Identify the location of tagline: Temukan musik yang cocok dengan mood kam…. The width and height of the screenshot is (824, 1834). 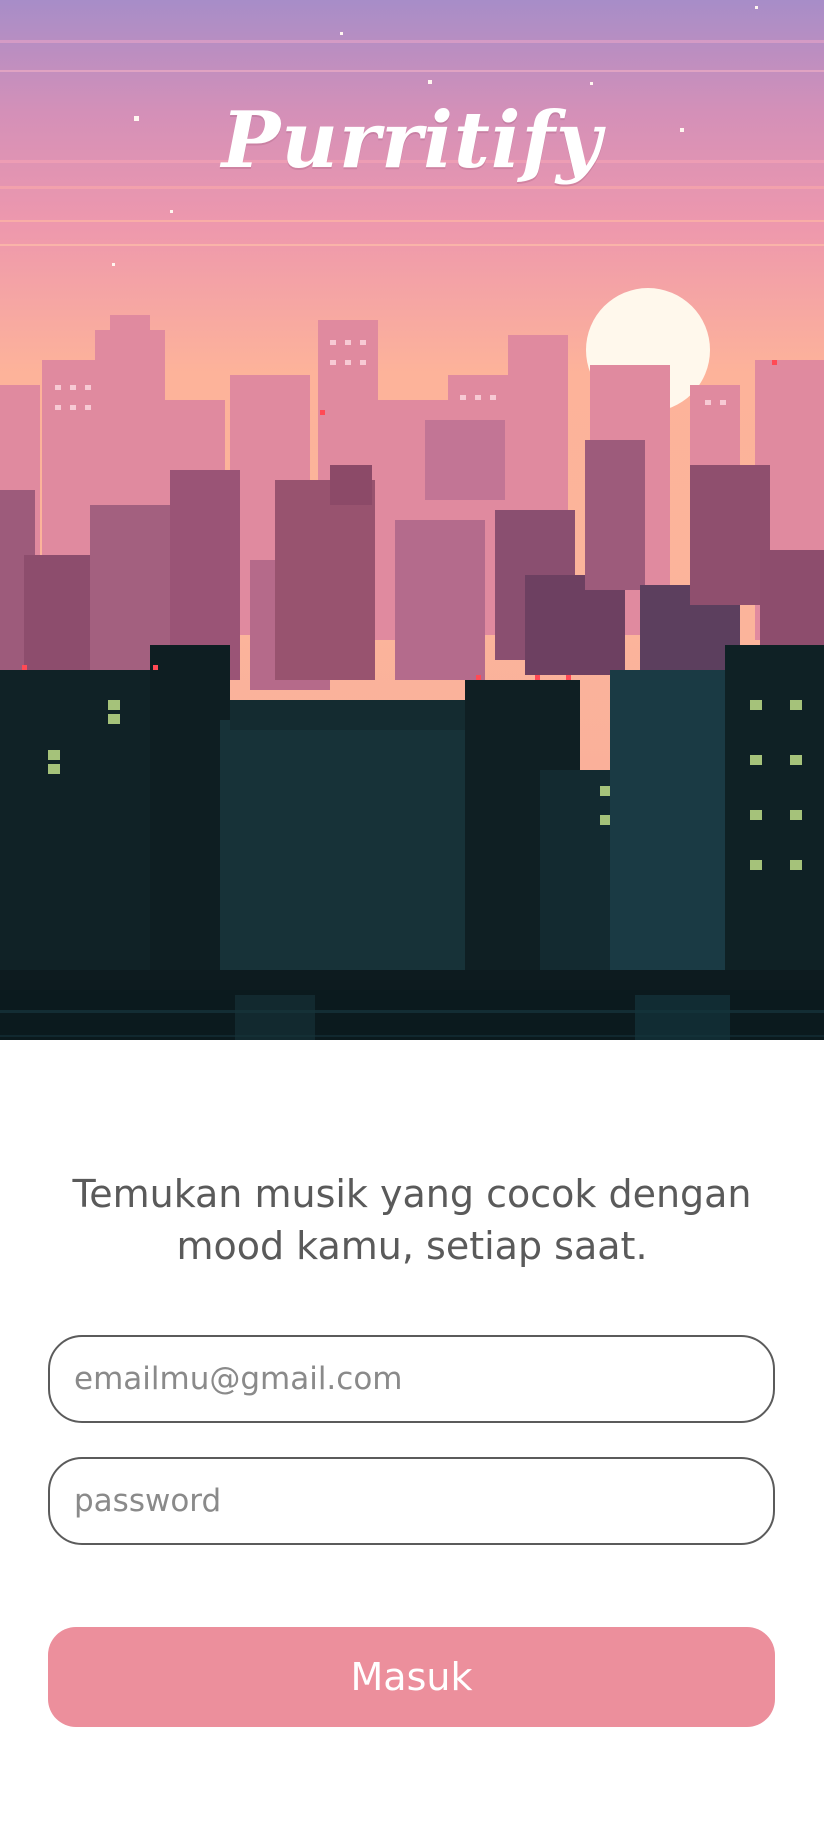
(412, 1220).